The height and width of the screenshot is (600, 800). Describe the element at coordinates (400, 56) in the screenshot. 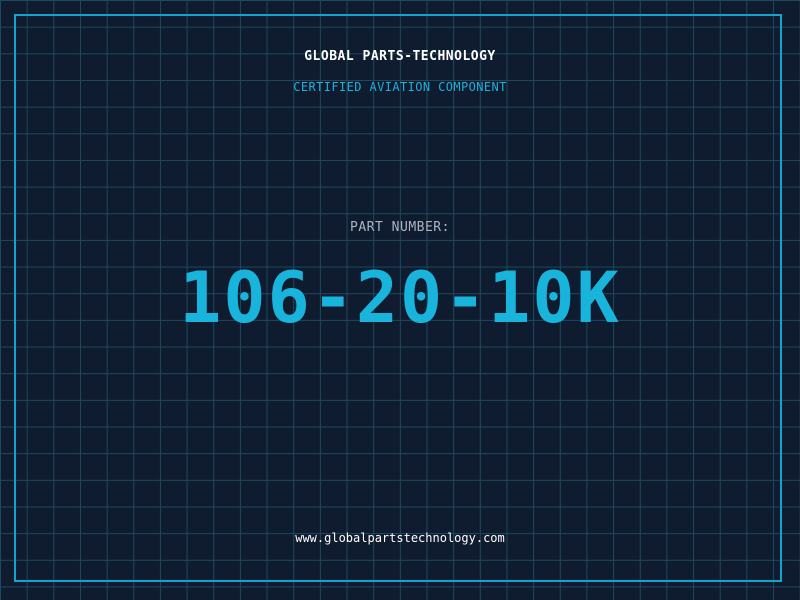

I see `company-name: GLOBAL PARTS-TECHNOLOGY` at that location.